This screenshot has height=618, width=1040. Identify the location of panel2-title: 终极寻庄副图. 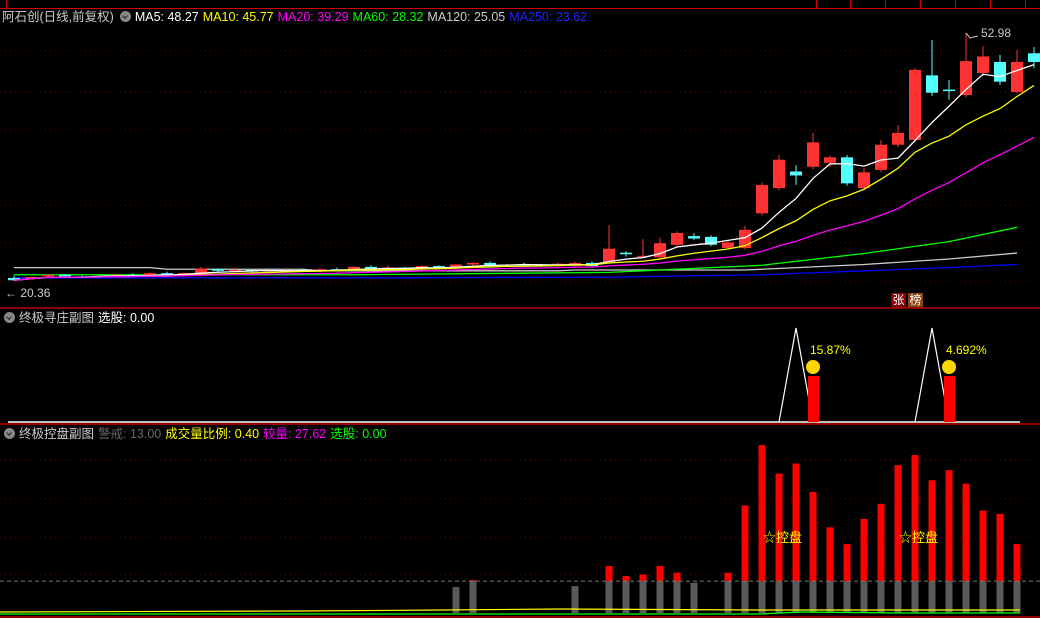
(57, 318).